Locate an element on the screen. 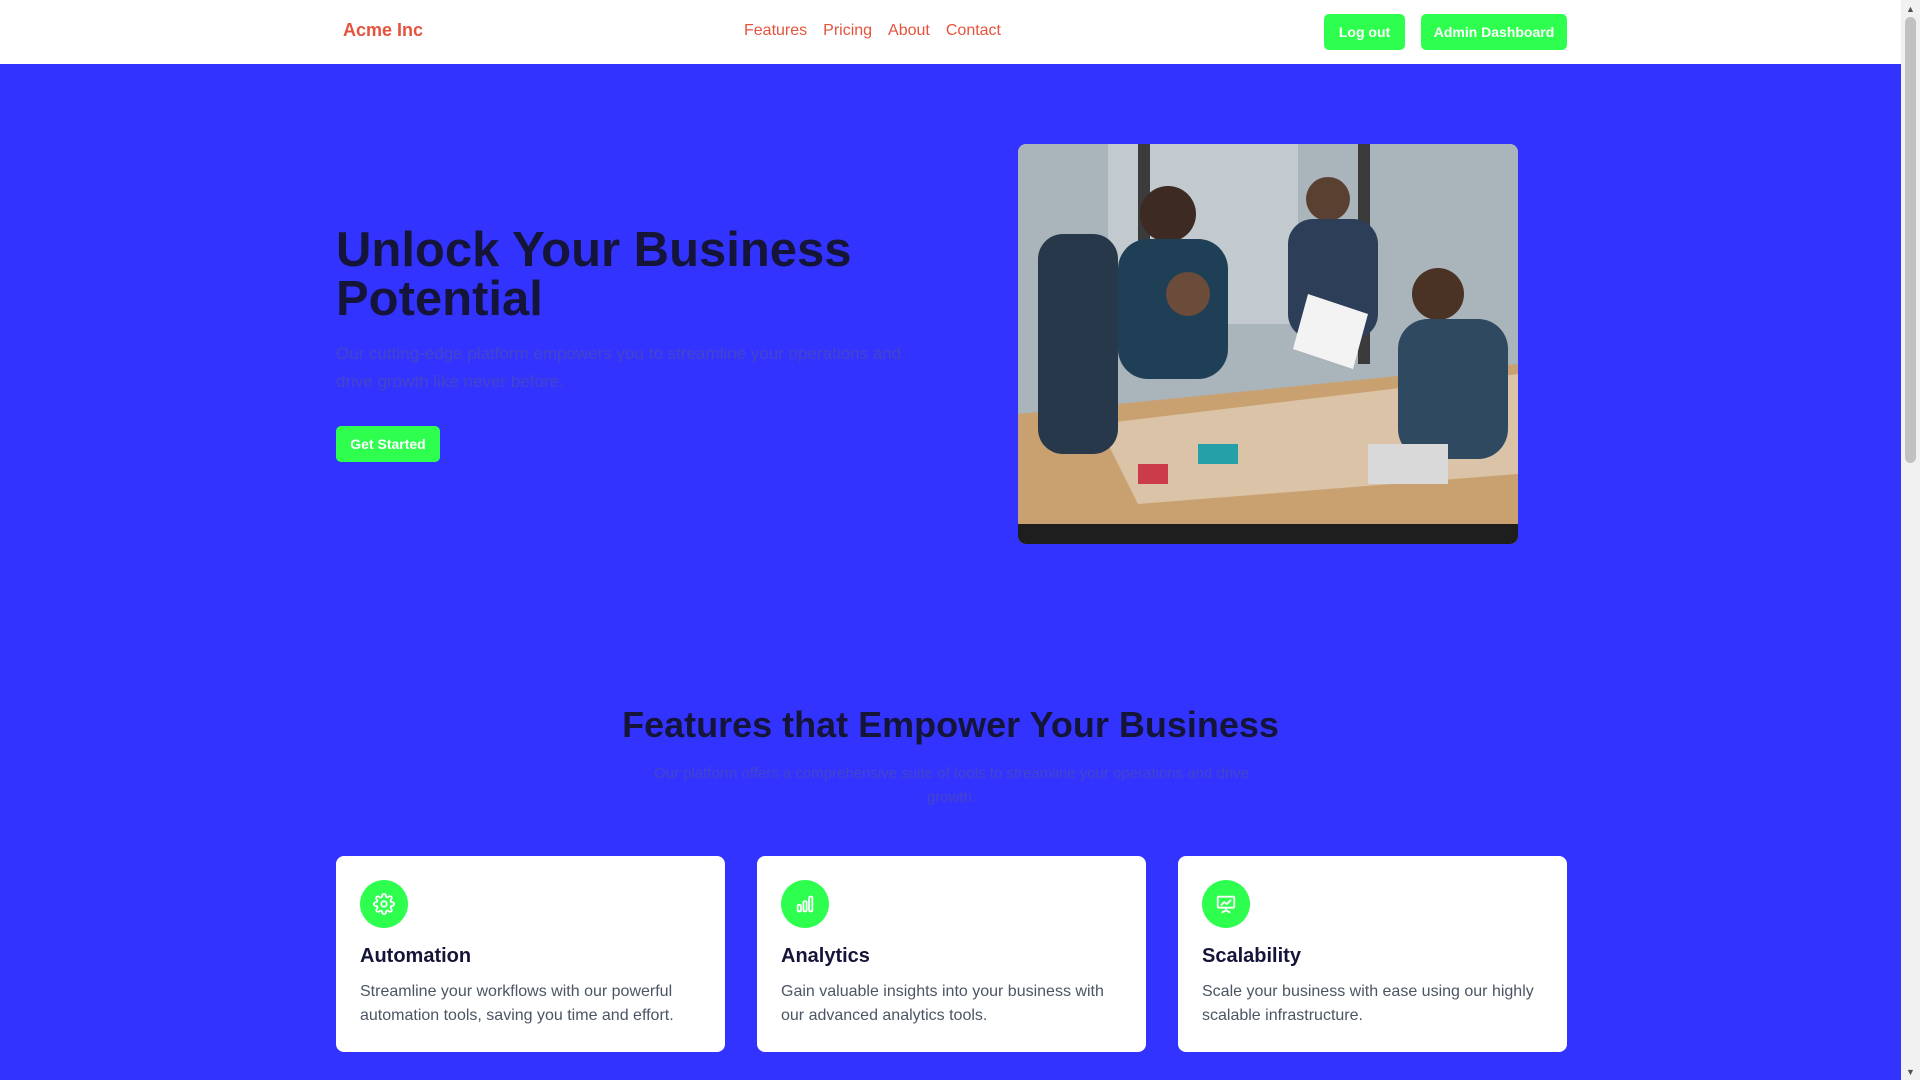  brand-logo: Acme Inc is located at coordinates (383, 30).